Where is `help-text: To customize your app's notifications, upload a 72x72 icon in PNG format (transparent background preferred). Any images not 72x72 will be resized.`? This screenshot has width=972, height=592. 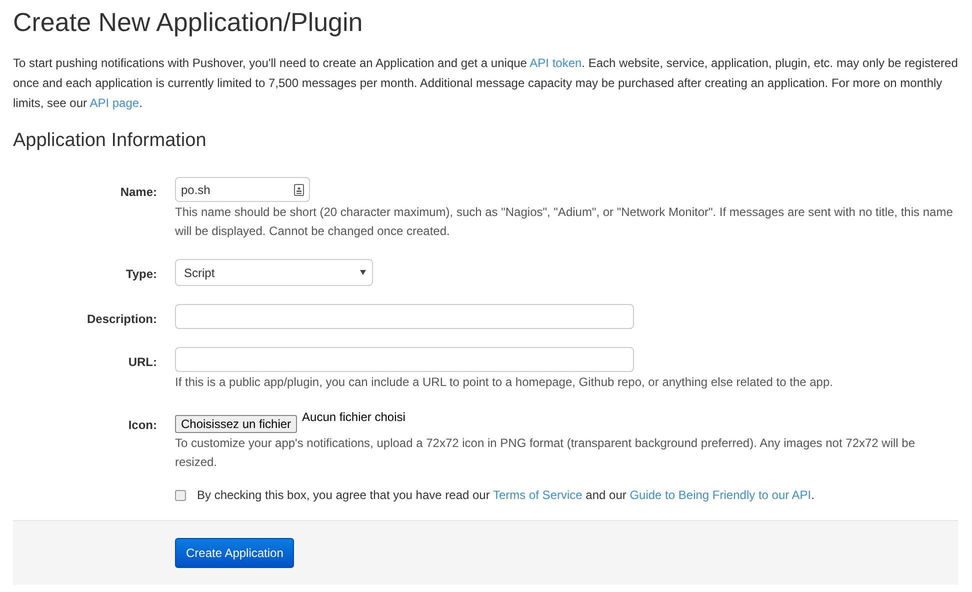 help-text: To customize your app's notifications, upload a 72x72 icon in PNG format (transparent background preferred). Any images not 72x72 will be resized. is located at coordinates (545, 453).